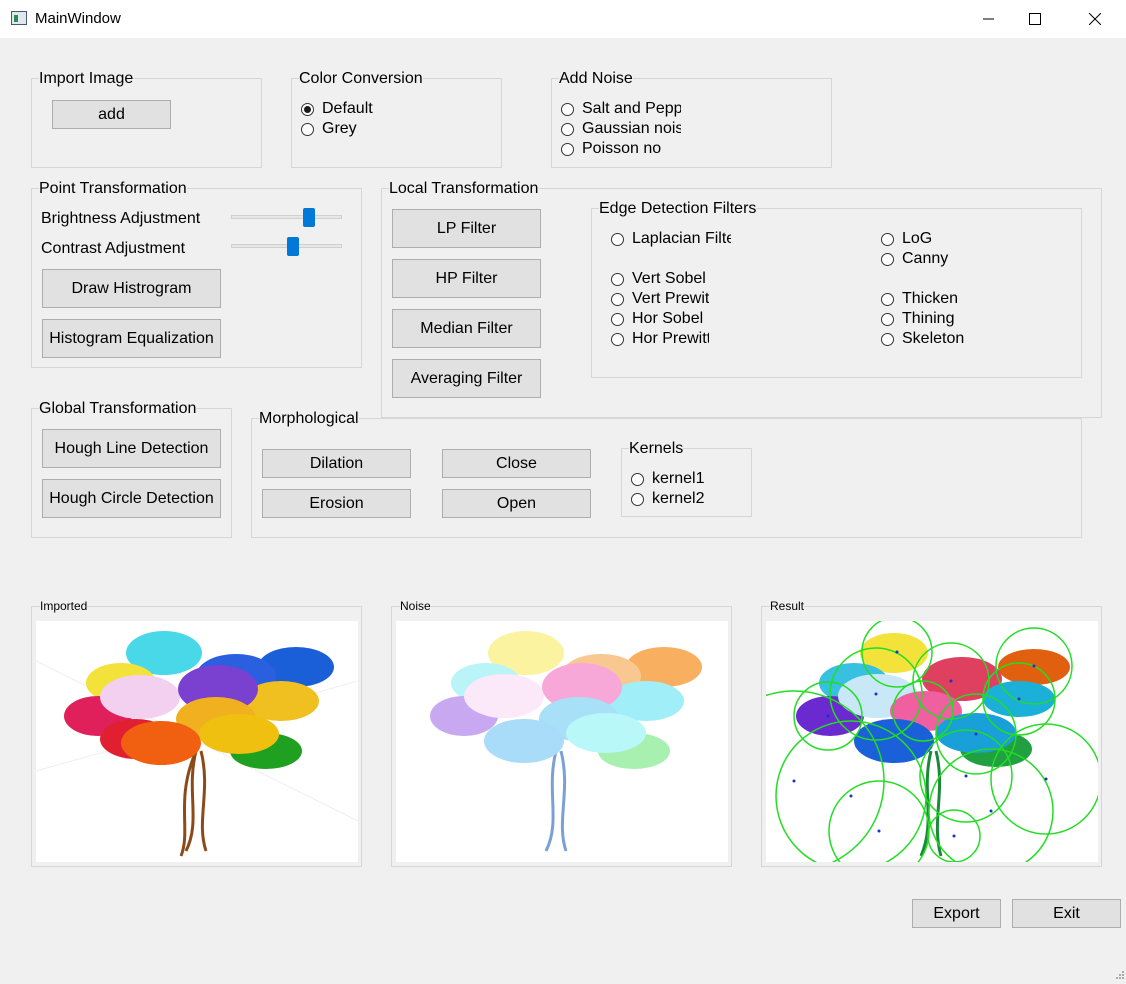  I want to click on radio-laplacian-filter: Laplacian Filter, so click(671, 239).